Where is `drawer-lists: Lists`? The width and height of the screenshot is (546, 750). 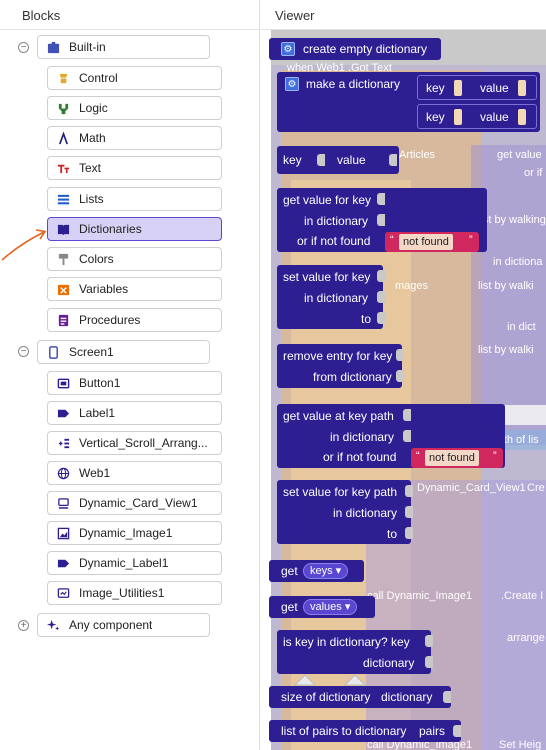 drawer-lists: Lists is located at coordinates (134, 199).